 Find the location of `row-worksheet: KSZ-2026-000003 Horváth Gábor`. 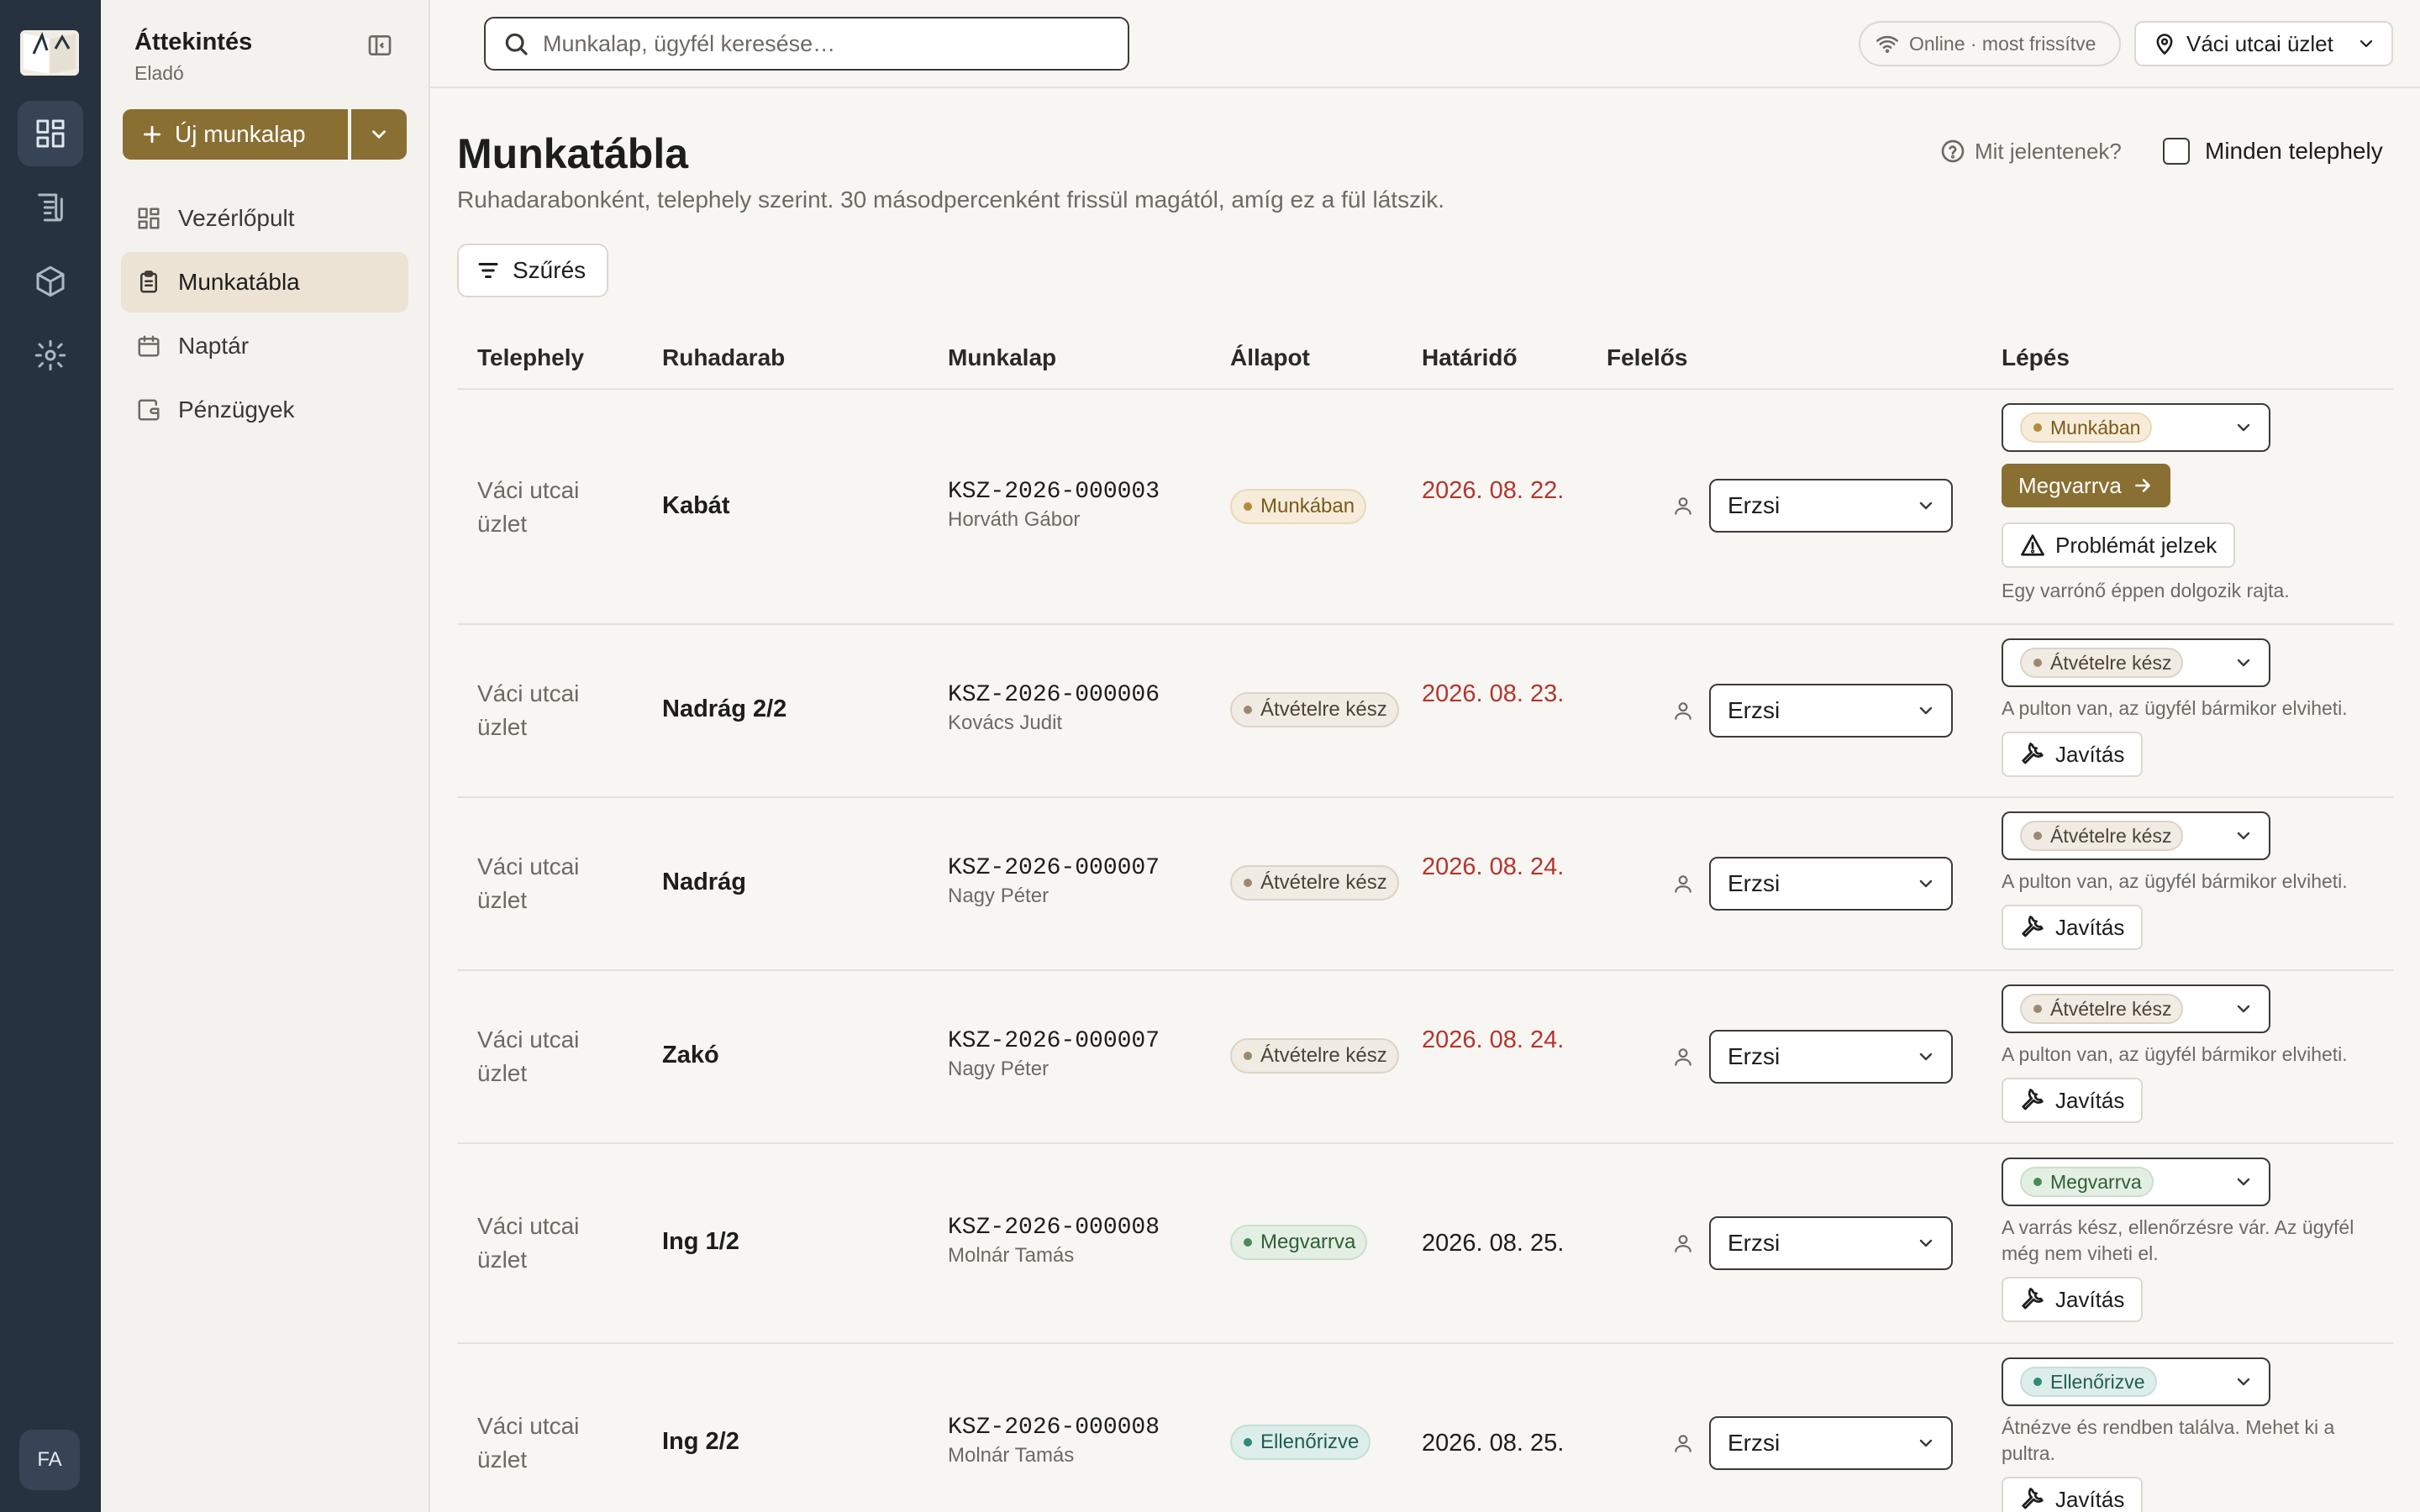

row-worksheet: KSZ-2026-000003 Horváth Gábor is located at coordinates (1054, 505).